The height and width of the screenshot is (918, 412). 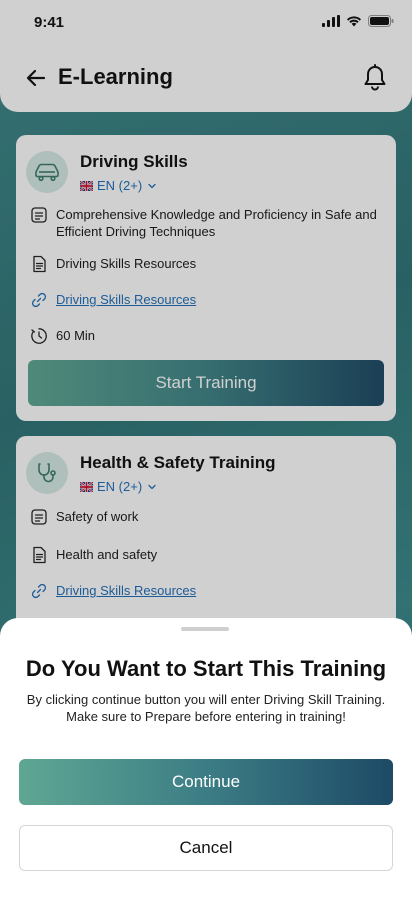 What do you see at coordinates (206, 848) in the screenshot?
I see `cancel-button: Cancel` at bounding box center [206, 848].